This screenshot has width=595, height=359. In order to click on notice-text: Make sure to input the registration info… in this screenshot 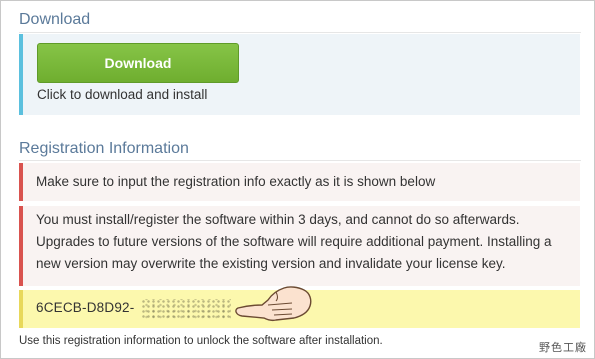, I will do `click(236, 181)`.